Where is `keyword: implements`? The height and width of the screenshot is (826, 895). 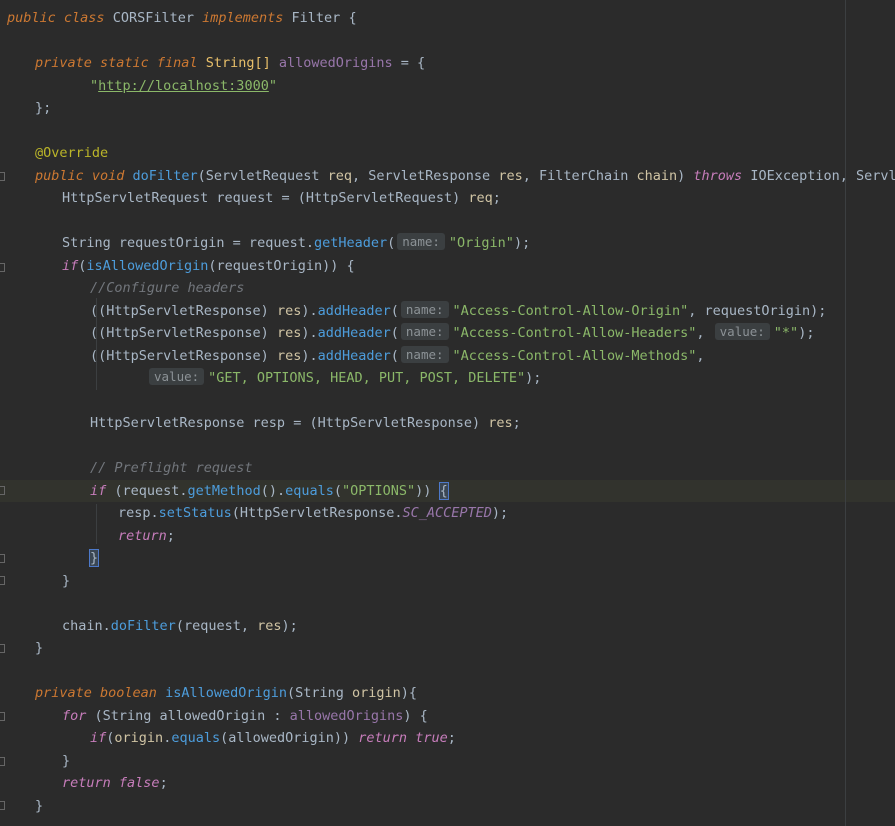 keyword: implements is located at coordinates (243, 18).